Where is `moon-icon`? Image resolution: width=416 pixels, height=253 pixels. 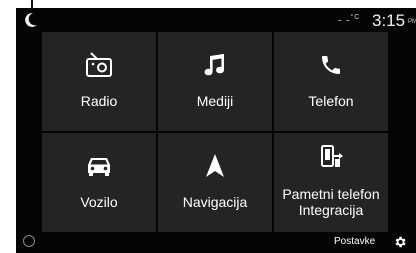
moon-icon is located at coordinates (31, 20).